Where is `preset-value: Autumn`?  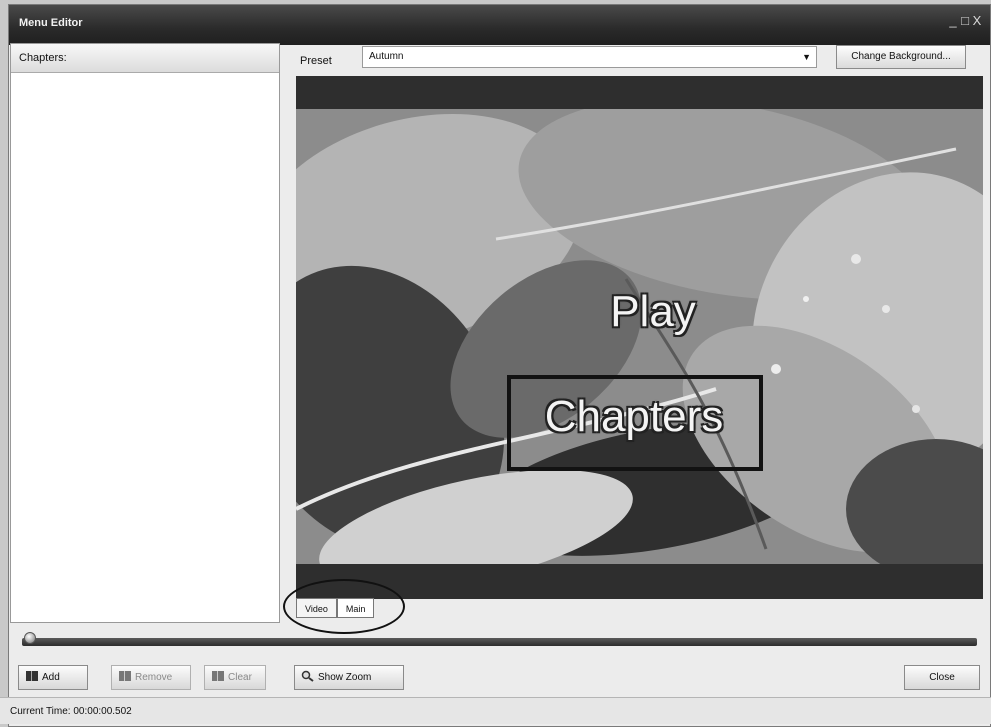
preset-value: Autumn is located at coordinates (386, 56).